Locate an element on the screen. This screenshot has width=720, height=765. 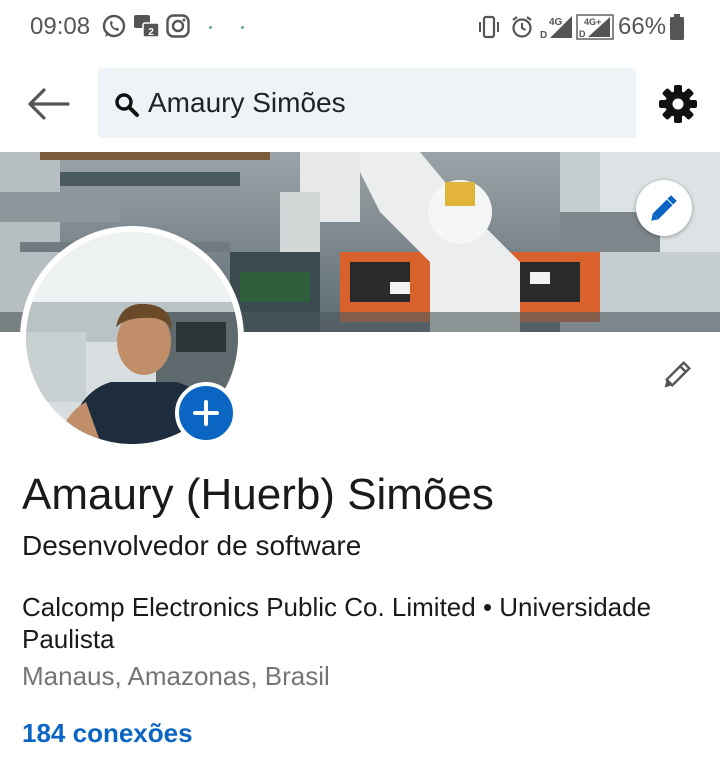
edit-cover-button is located at coordinates (664, 208).